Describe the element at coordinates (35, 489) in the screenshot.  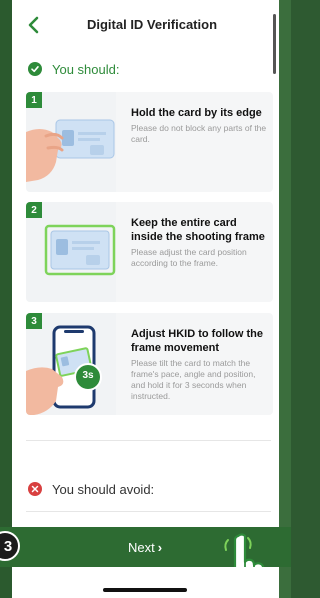
I see `x-circle-icon` at that location.